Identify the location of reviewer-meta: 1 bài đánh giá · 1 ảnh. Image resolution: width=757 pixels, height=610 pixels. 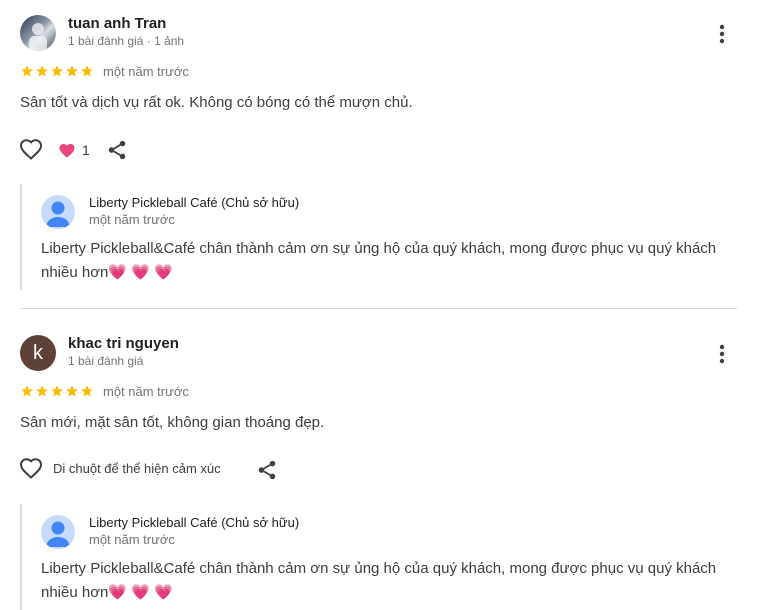
(126, 41).